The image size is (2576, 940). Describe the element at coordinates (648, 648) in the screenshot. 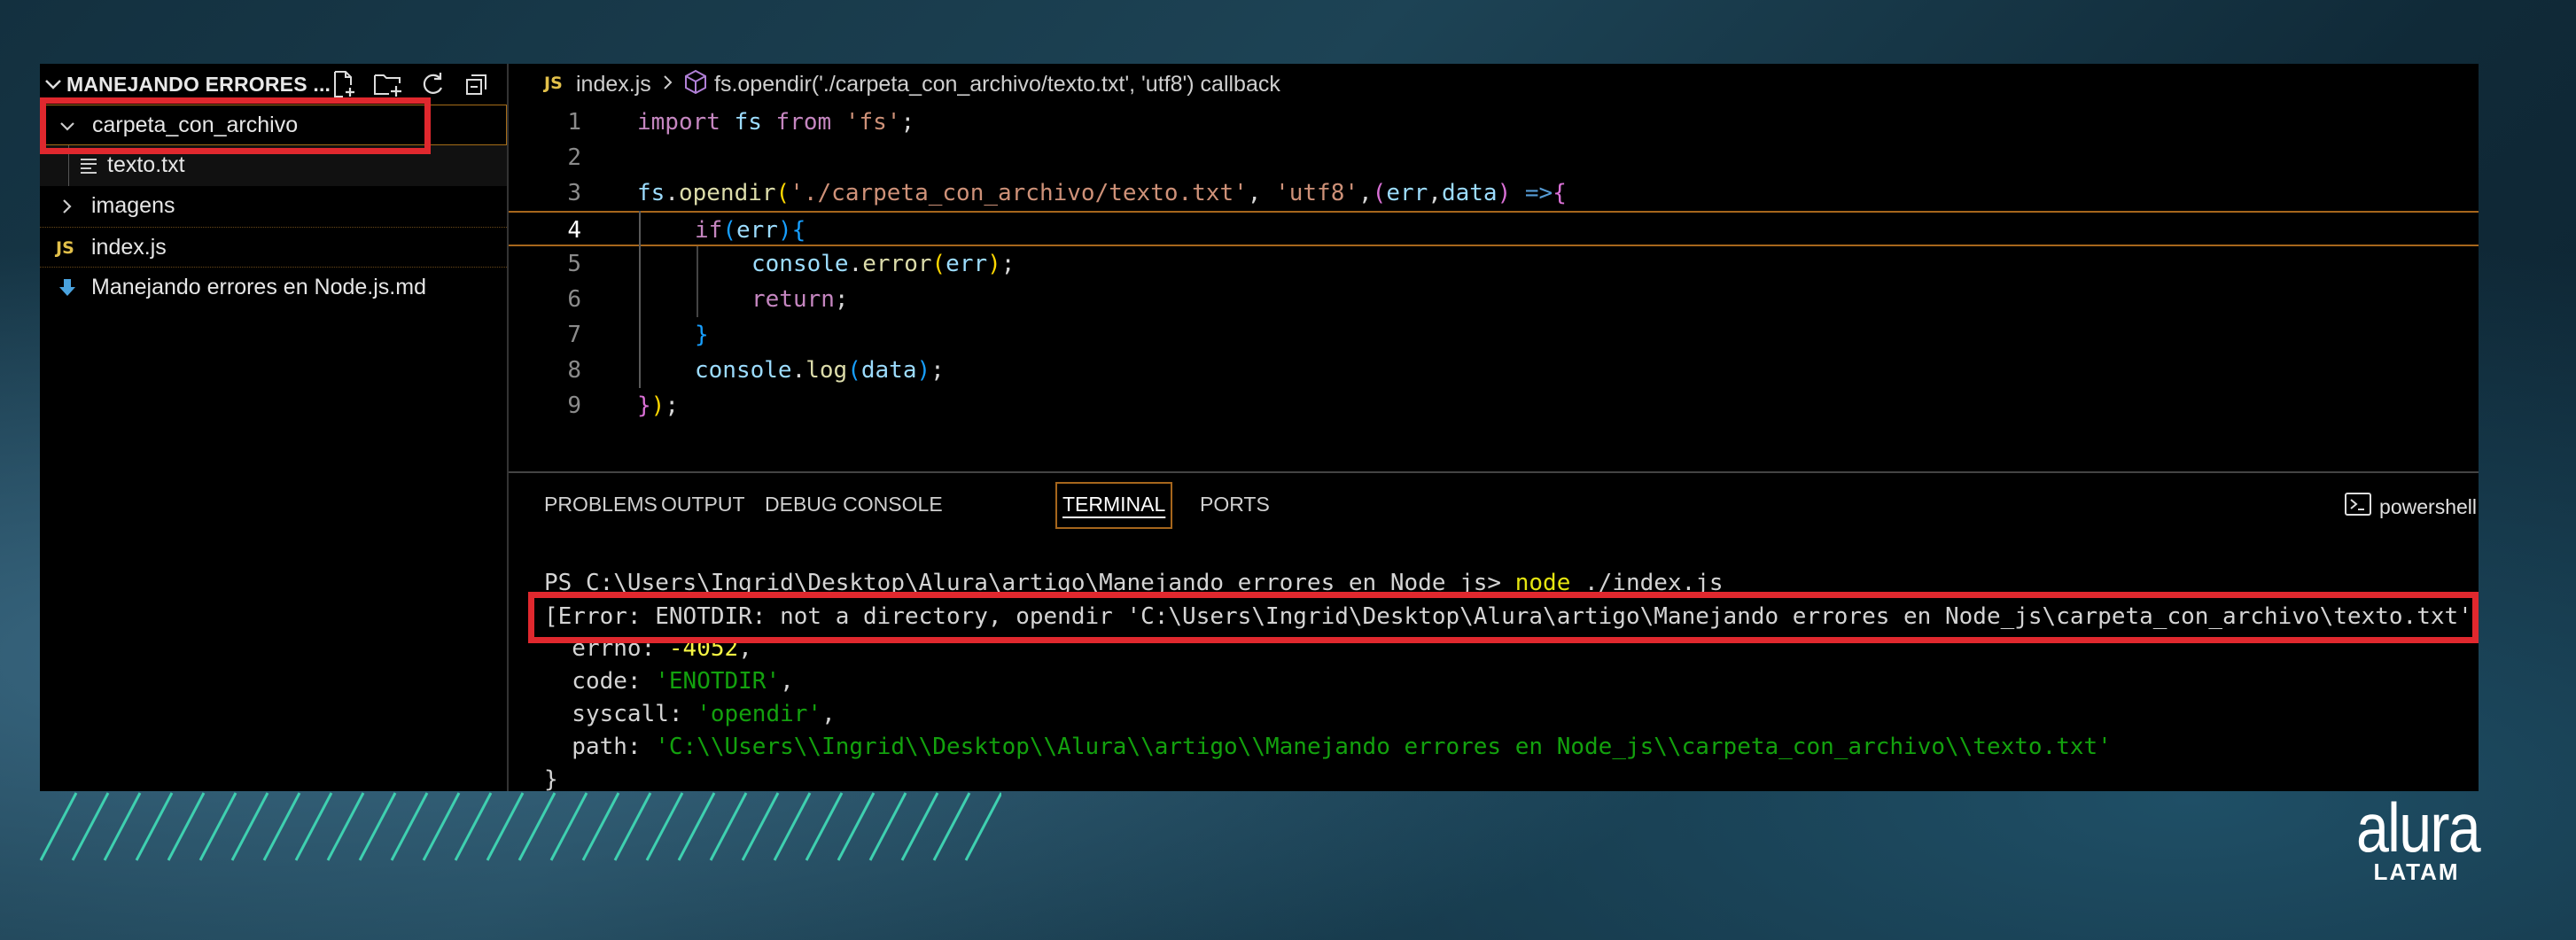

I see `terminal-line-errno: errno: -4052,` at that location.